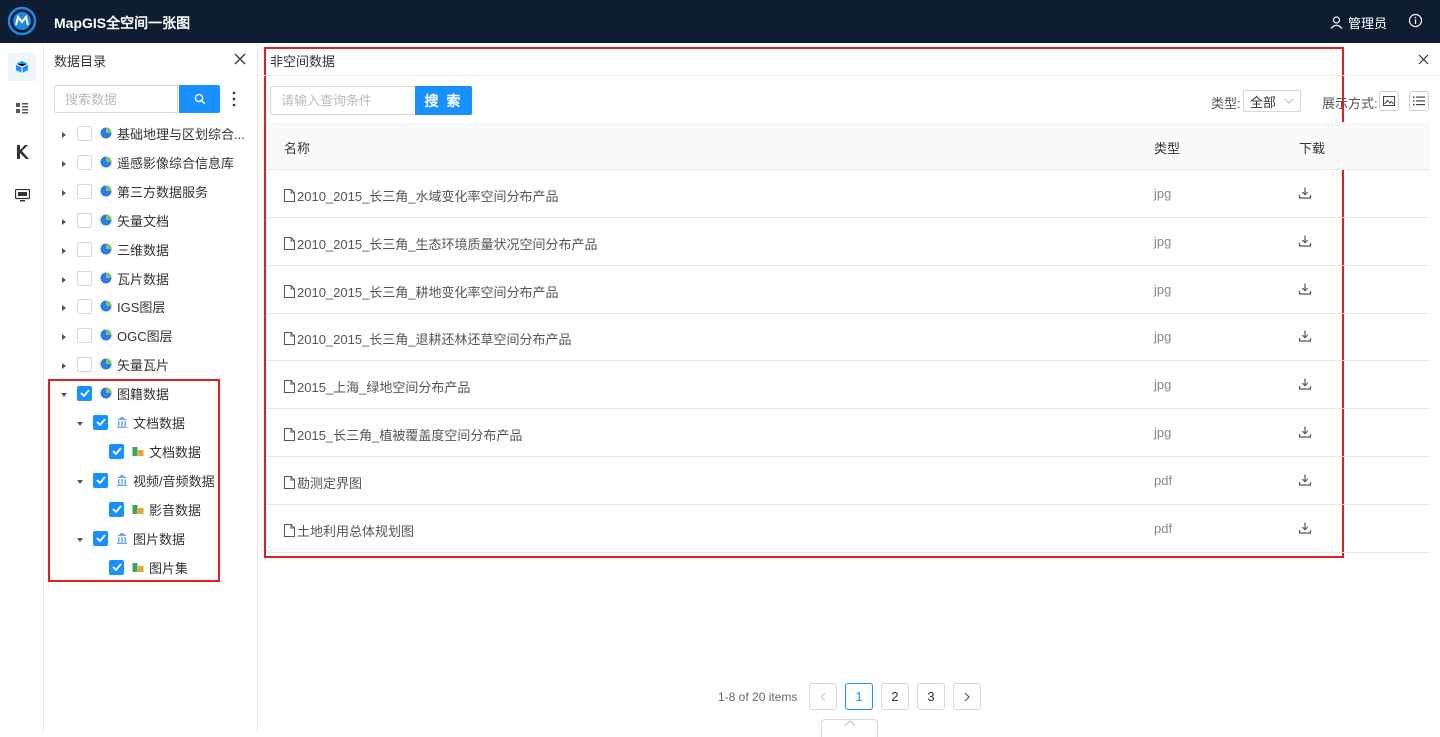 The width and height of the screenshot is (1440, 737). What do you see at coordinates (931, 696) in the screenshot?
I see `page-button: 3` at bounding box center [931, 696].